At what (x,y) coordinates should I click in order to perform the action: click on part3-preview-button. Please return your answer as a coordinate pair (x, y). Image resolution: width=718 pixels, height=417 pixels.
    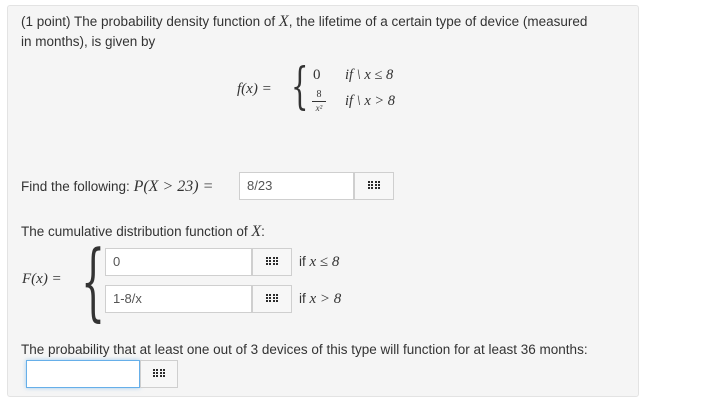
    Looking at the image, I should click on (159, 374).